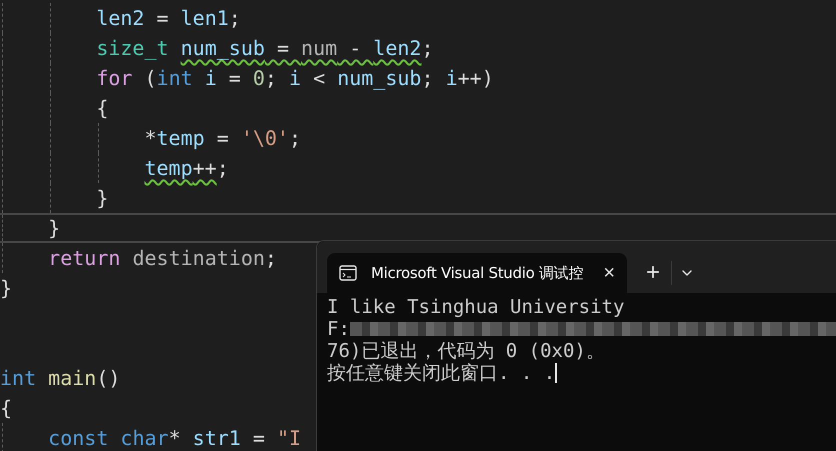  Describe the element at coordinates (216, 438) in the screenshot. I see `code-token: str1` at that location.